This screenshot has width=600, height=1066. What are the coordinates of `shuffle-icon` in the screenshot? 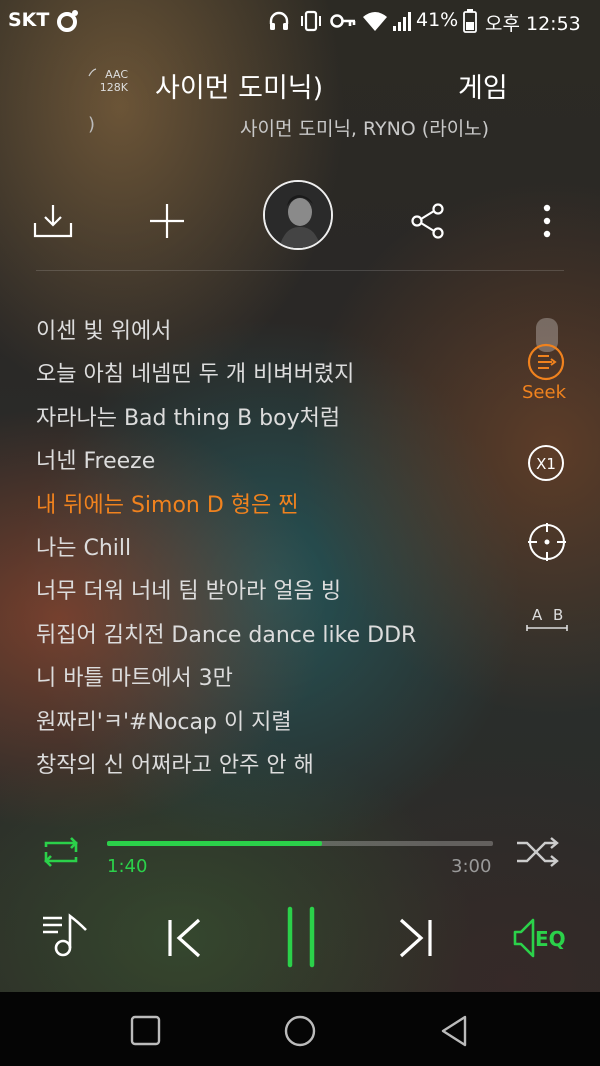 It's located at (538, 852).